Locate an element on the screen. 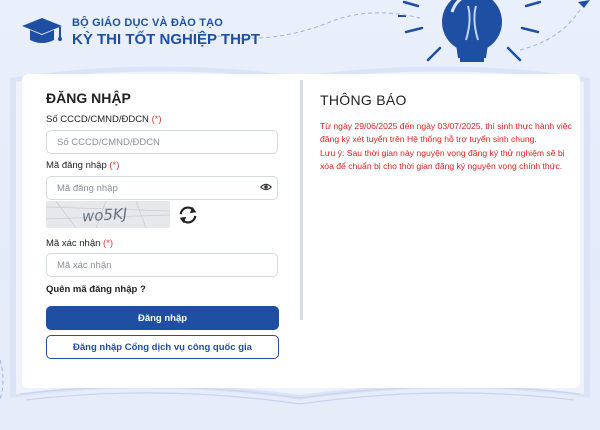 This screenshot has width=600, height=430. captcha-label: Mã xác nhận (*) is located at coordinates (80, 243).